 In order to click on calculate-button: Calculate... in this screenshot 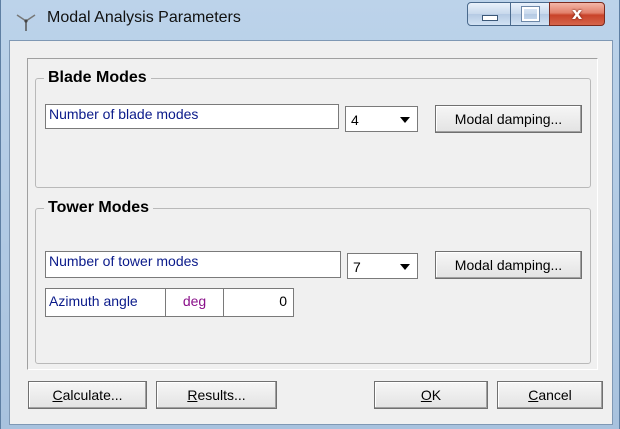, I will do `click(87, 395)`.